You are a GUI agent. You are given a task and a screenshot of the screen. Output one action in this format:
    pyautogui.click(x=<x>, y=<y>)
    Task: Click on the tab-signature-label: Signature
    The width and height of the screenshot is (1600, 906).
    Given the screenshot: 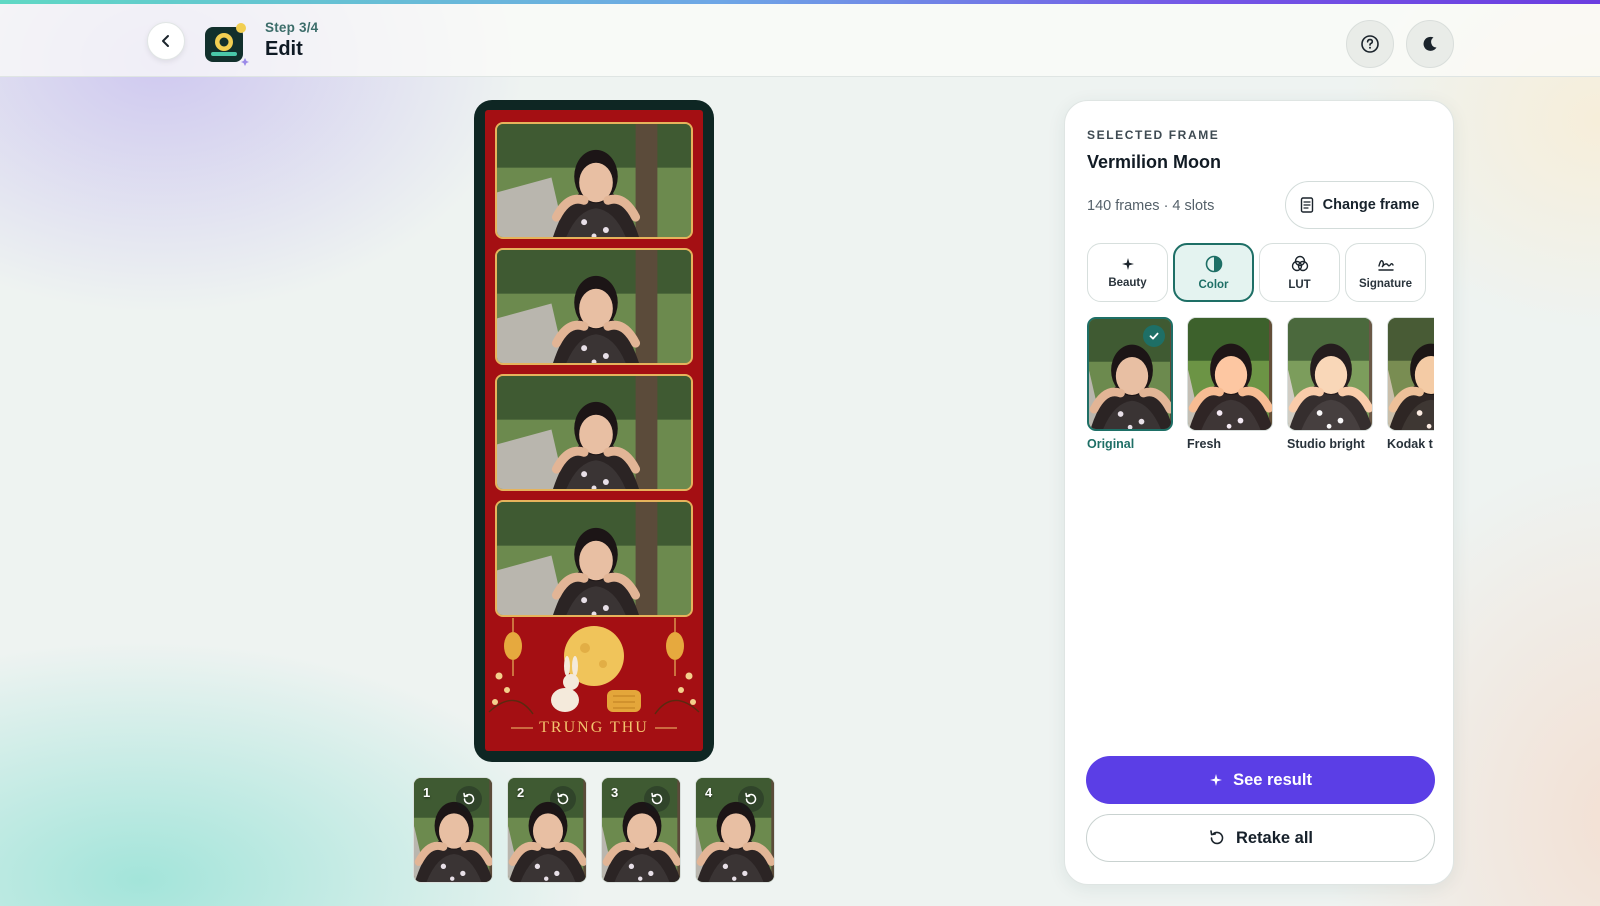 What is the action you would take?
    pyautogui.click(x=1385, y=283)
    